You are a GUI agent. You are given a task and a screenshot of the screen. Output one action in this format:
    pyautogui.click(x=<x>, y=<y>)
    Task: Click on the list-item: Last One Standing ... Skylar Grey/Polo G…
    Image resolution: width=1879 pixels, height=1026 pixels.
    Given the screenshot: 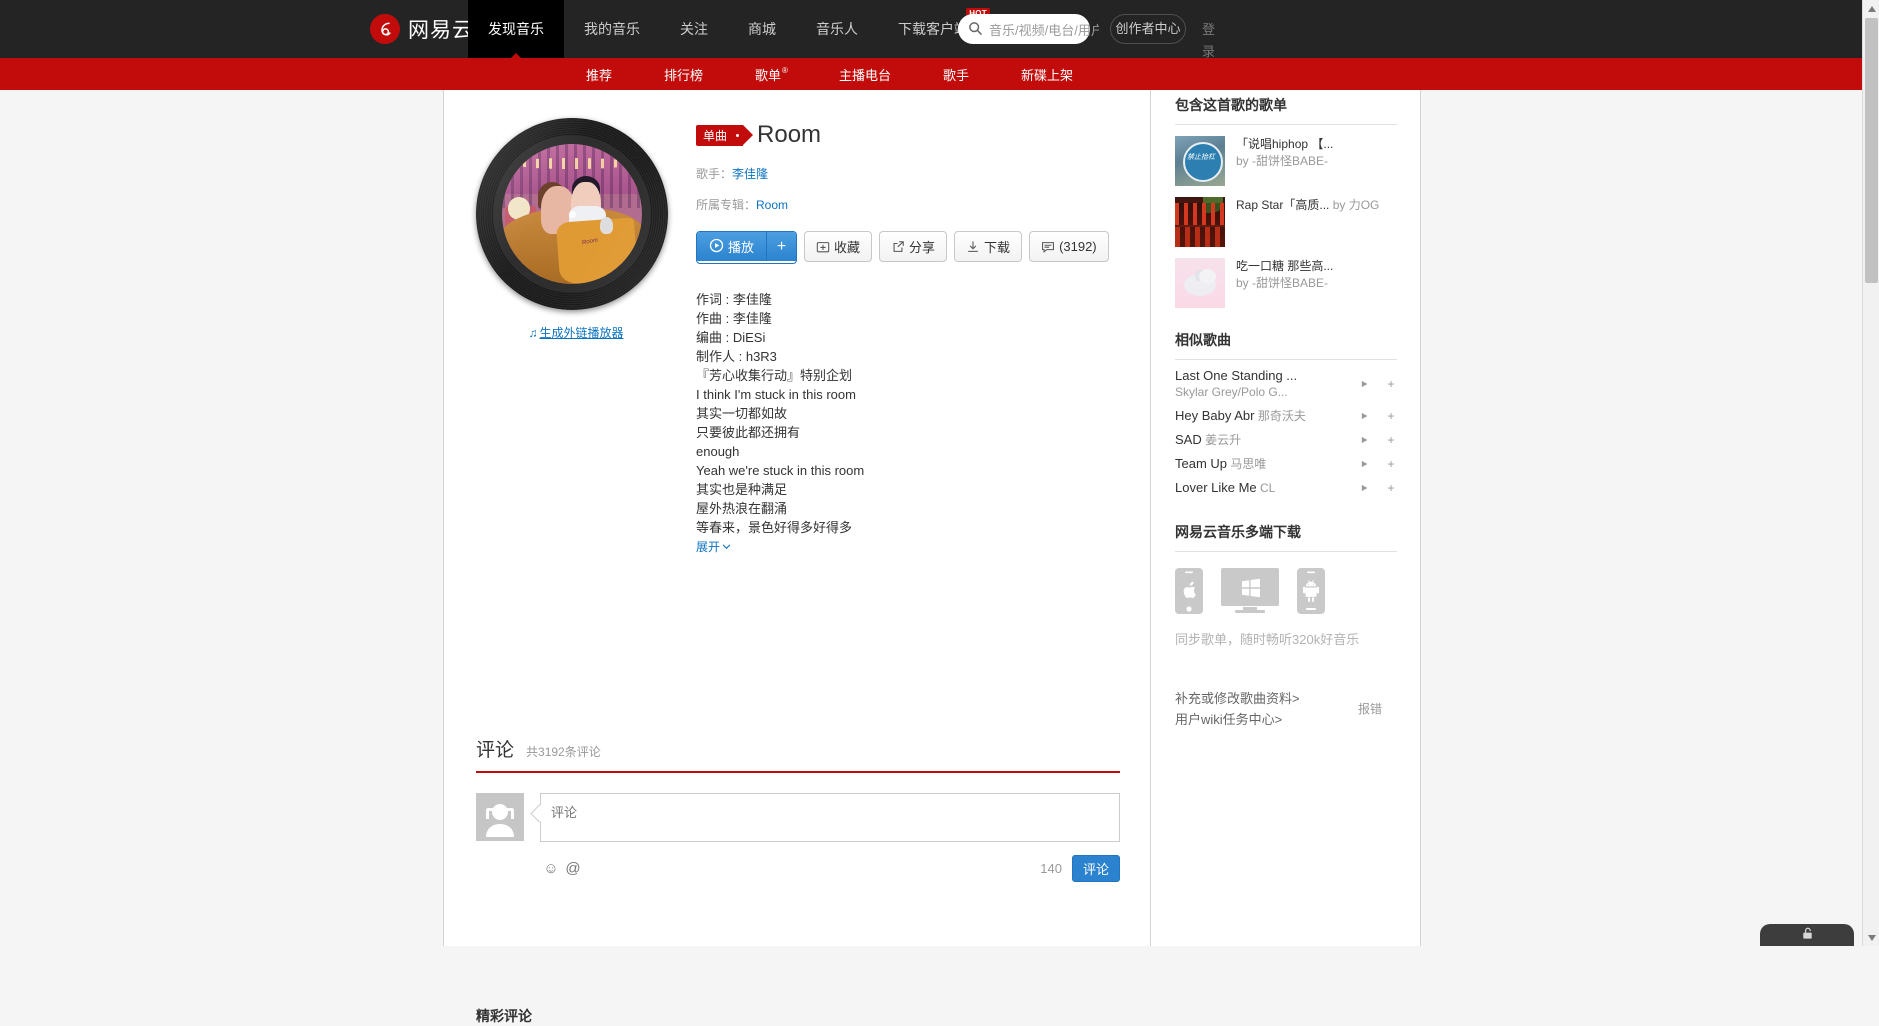 What is the action you would take?
    pyautogui.click(x=1286, y=380)
    